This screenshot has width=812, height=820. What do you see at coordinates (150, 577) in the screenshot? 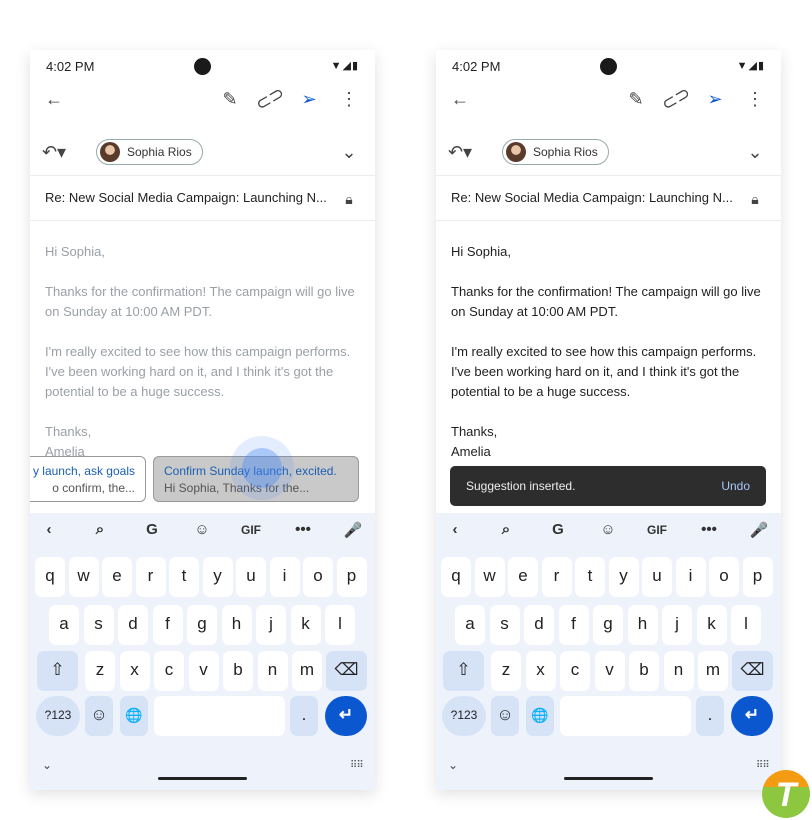
I see `key-r: r` at bounding box center [150, 577].